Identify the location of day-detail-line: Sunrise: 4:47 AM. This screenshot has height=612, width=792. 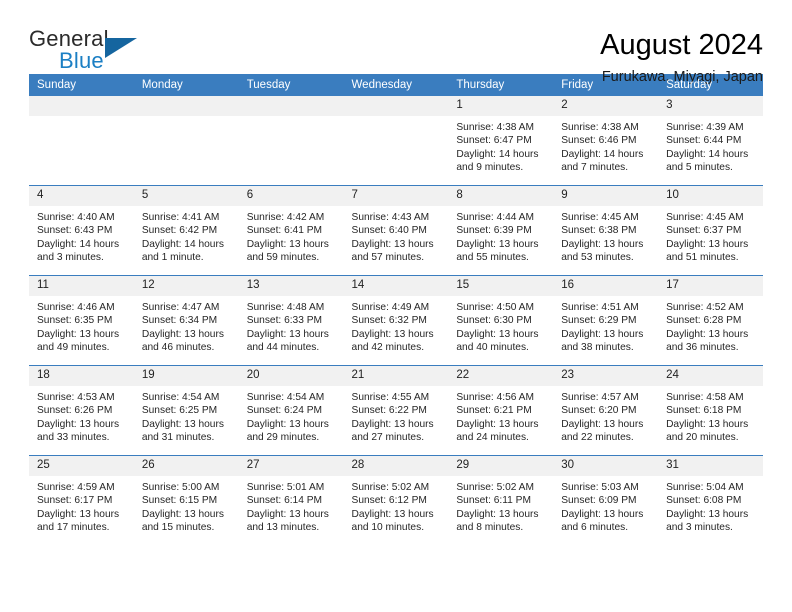
(180, 307).